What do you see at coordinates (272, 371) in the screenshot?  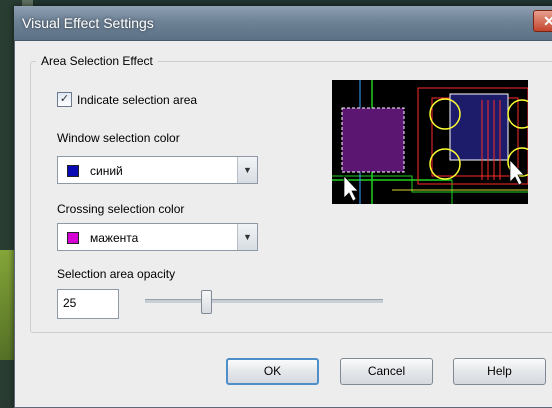 I see `ok-button: OK` at bounding box center [272, 371].